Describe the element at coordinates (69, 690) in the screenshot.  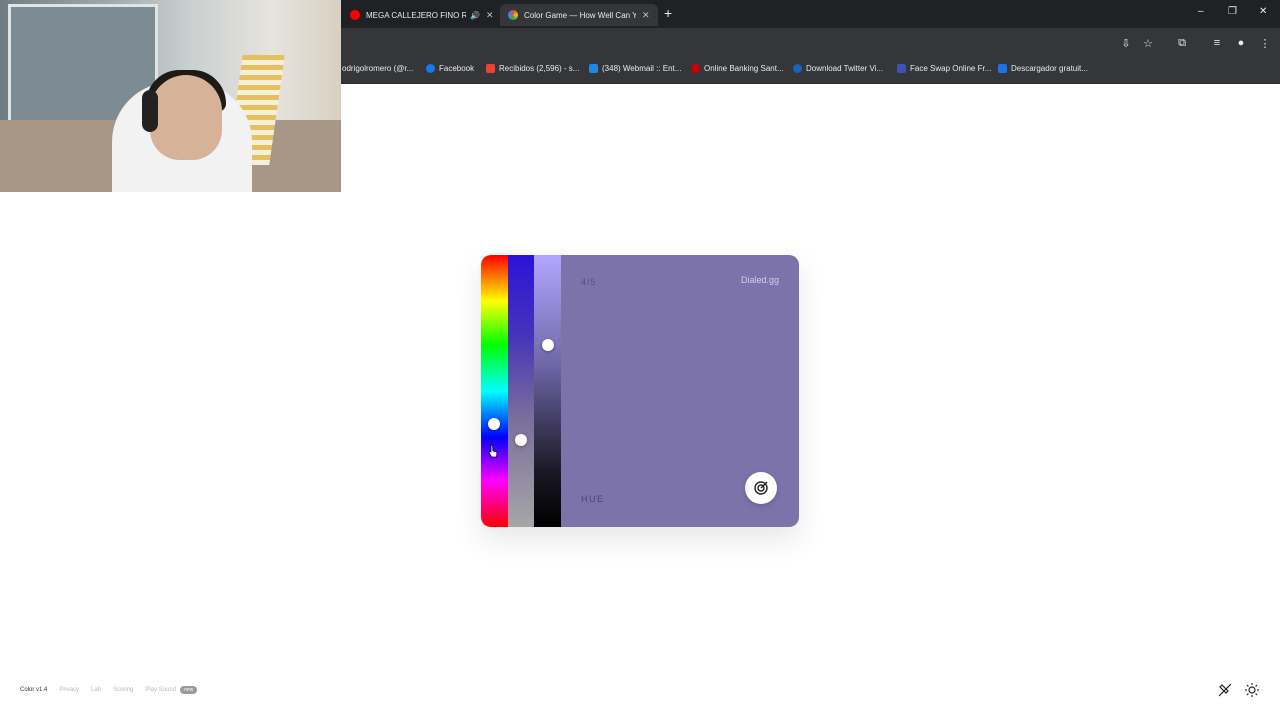
I see `privacy-link: Privacy` at that location.